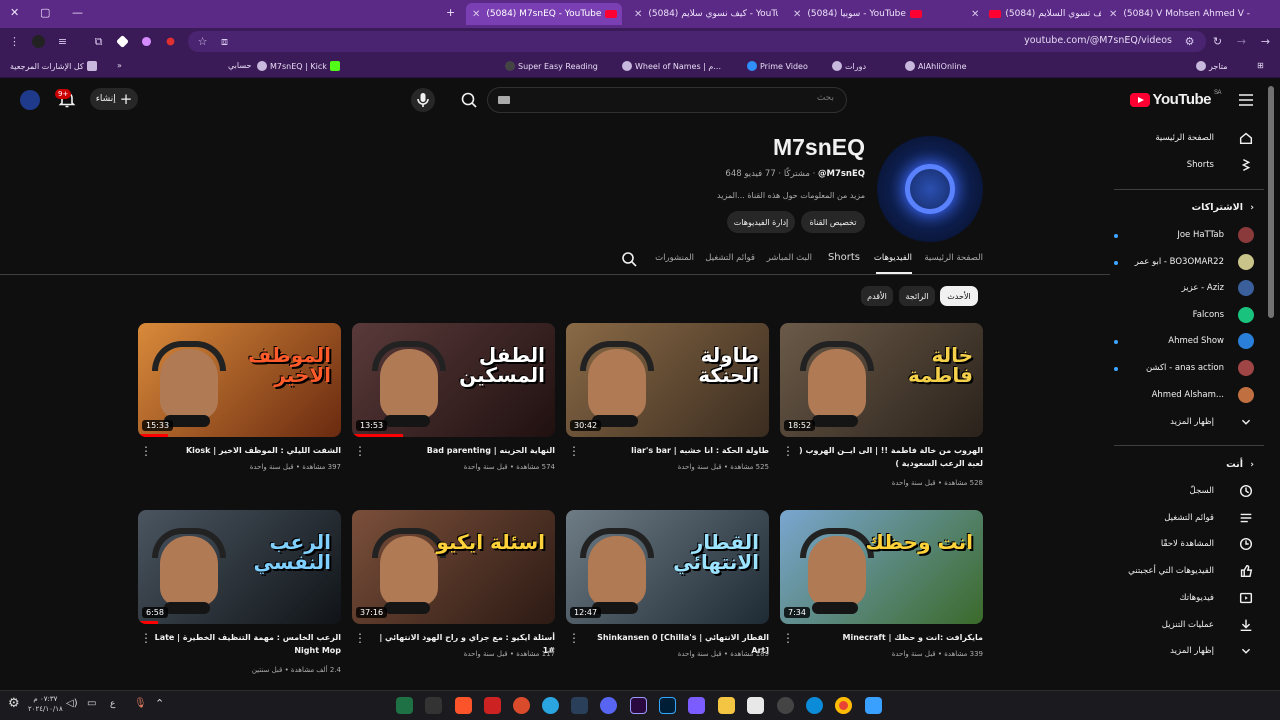  Describe the element at coordinates (504, 100) in the screenshot. I see `keyboard-icon` at that location.